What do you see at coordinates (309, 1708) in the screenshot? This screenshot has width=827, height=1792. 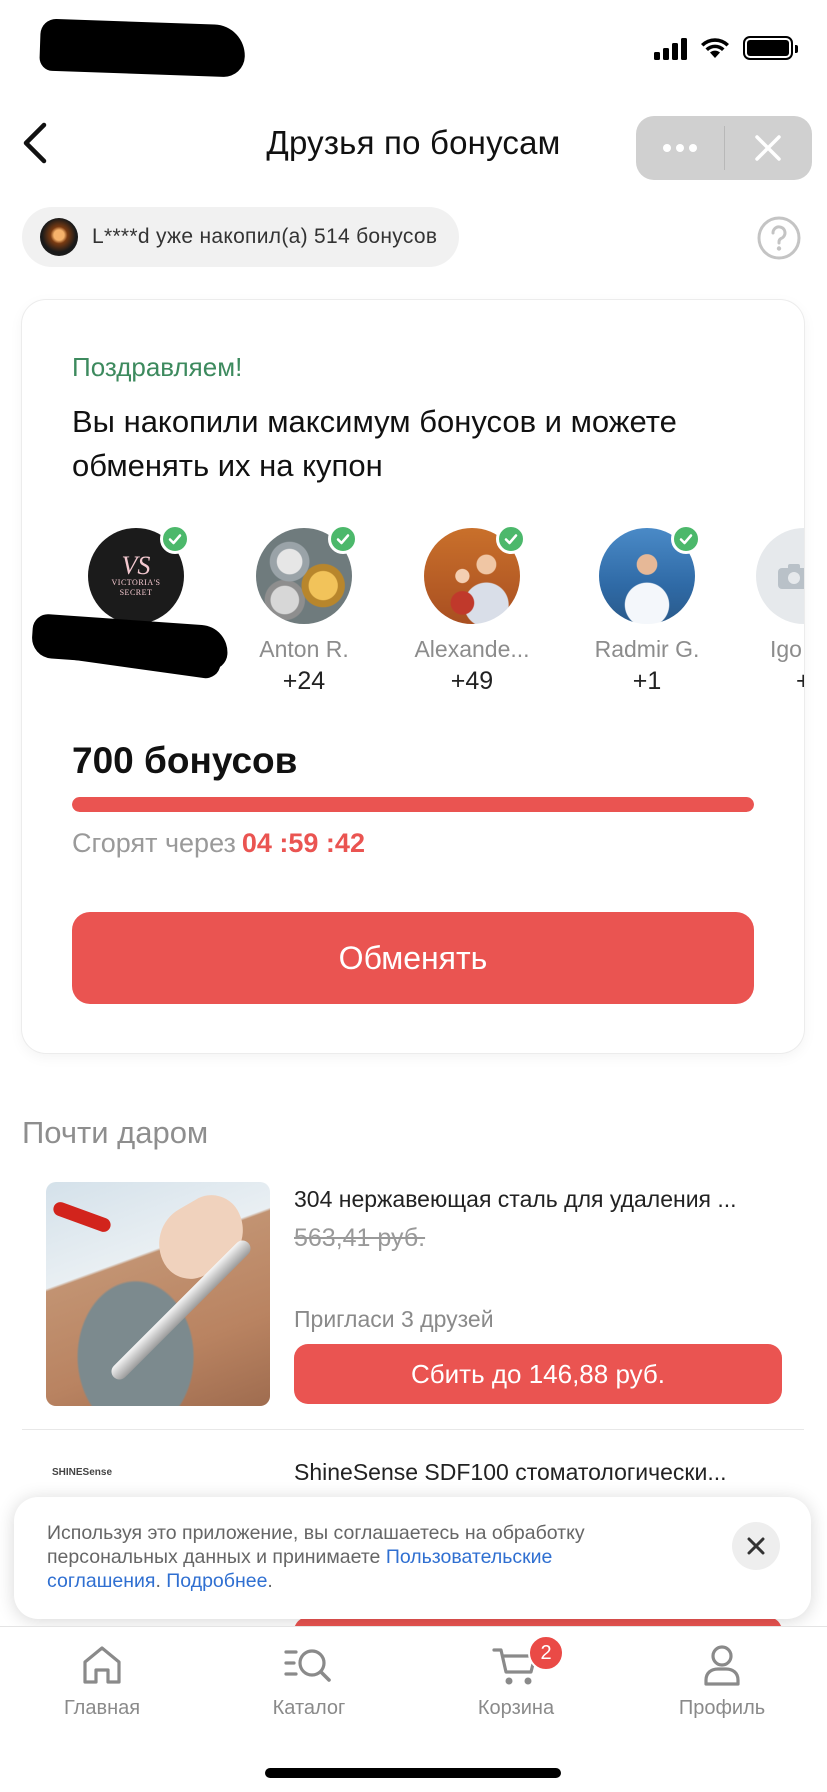 I see `tab-label: Каталог` at bounding box center [309, 1708].